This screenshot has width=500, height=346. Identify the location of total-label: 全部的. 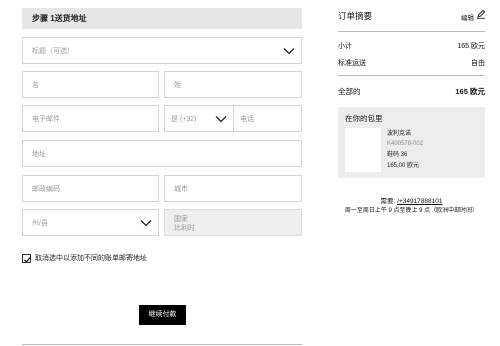
(349, 91).